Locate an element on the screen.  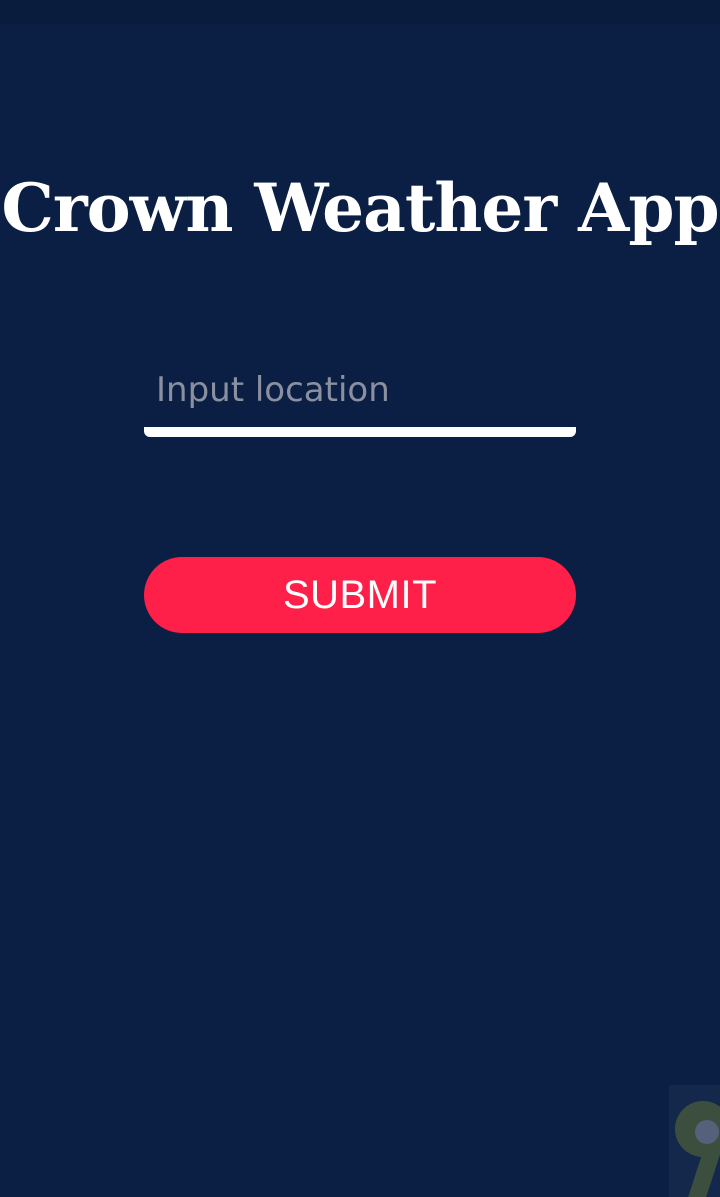
assistant-tail-shape is located at coordinates (703, 1174).